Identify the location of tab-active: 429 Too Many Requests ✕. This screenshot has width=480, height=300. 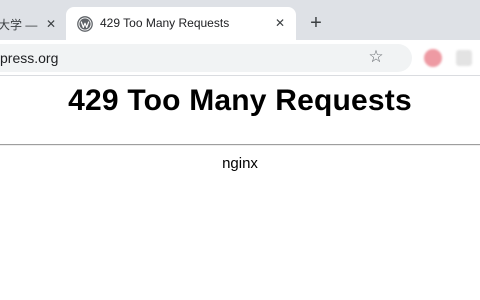
(181, 23).